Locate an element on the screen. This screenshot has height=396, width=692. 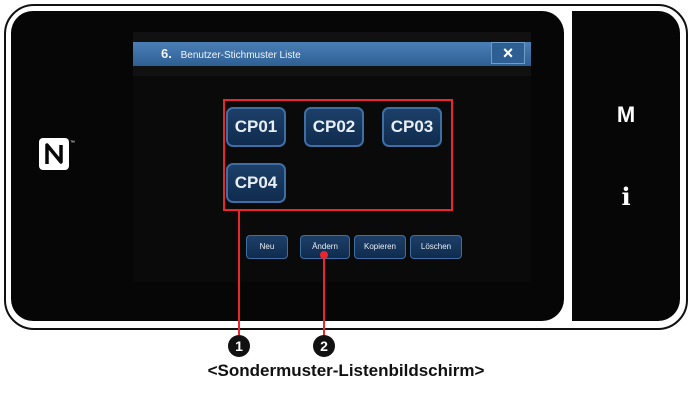
svg-text: ™ is located at coordinates (72, 143).